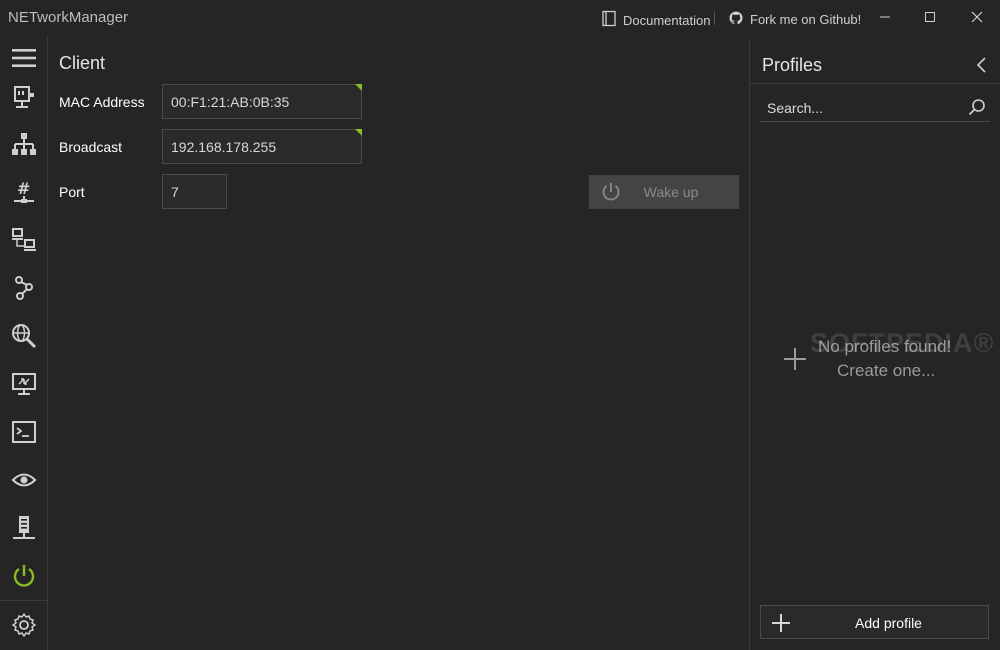 The image size is (1000, 650). I want to click on documentation-link: Documentation, so click(655, 20).